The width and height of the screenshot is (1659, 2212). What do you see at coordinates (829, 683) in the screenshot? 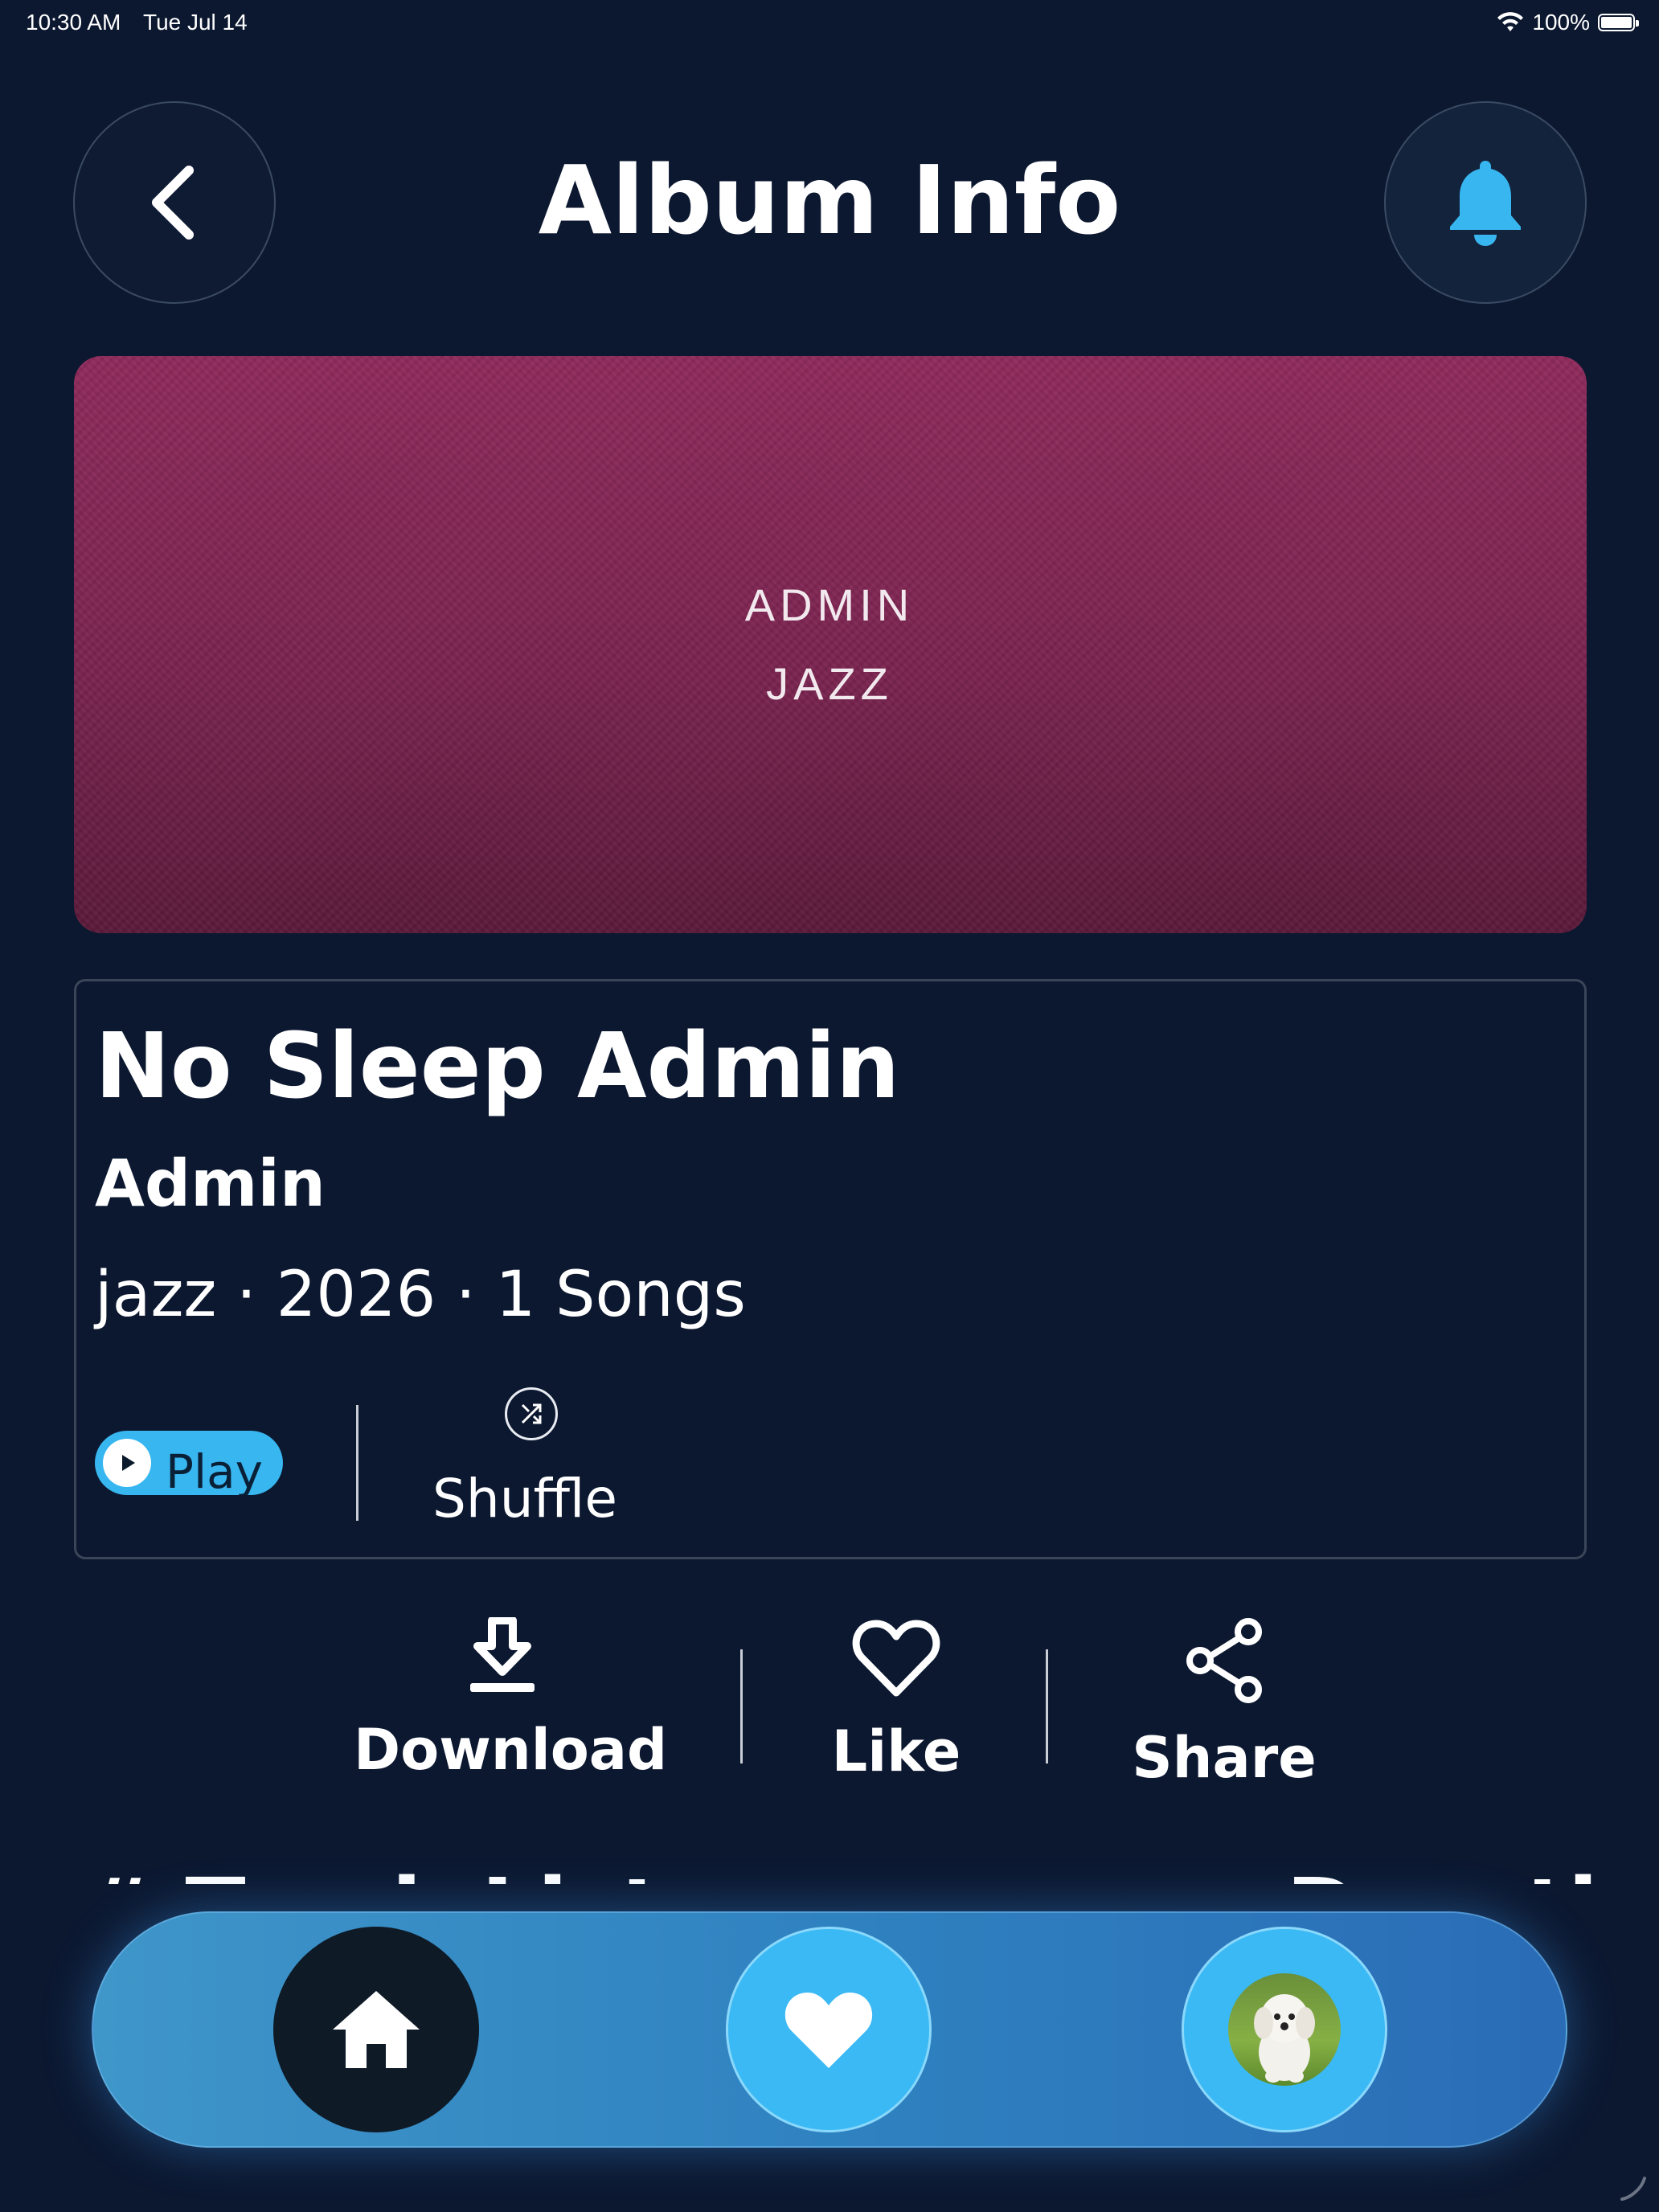
I see `cover-text-line-2: JAZZ` at bounding box center [829, 683].